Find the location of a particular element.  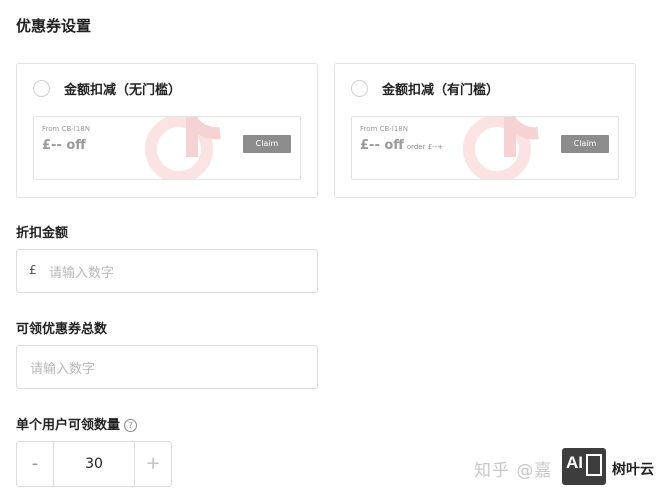

coupon-type-title: 金额扣减（有门槛） is located at coordinates (441, 90).